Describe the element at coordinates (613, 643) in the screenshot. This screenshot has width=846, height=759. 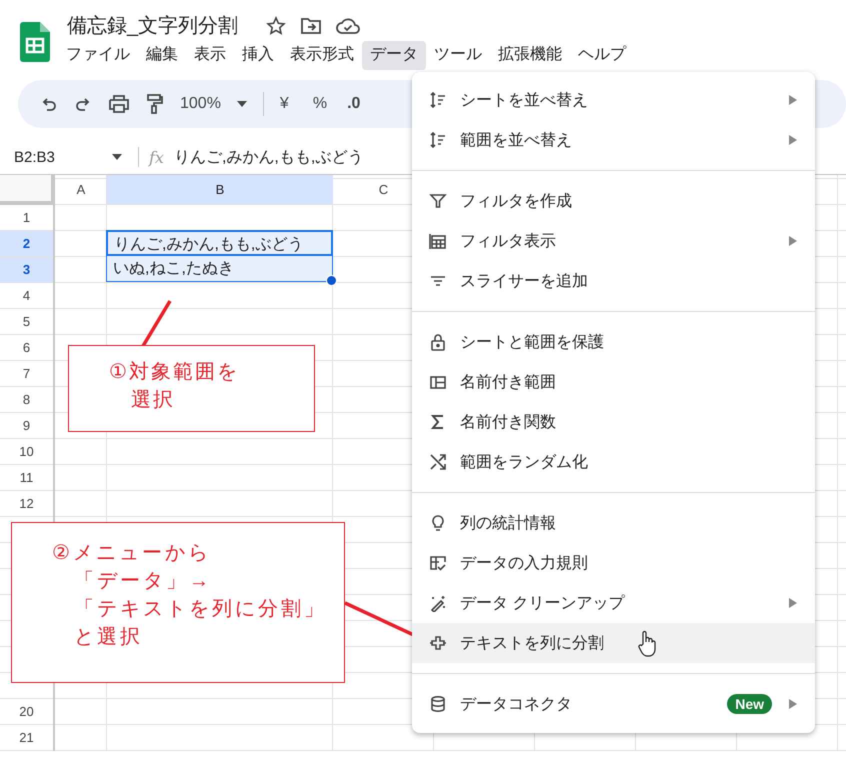
I see `menu-item: テキストを列に分割` at that location.